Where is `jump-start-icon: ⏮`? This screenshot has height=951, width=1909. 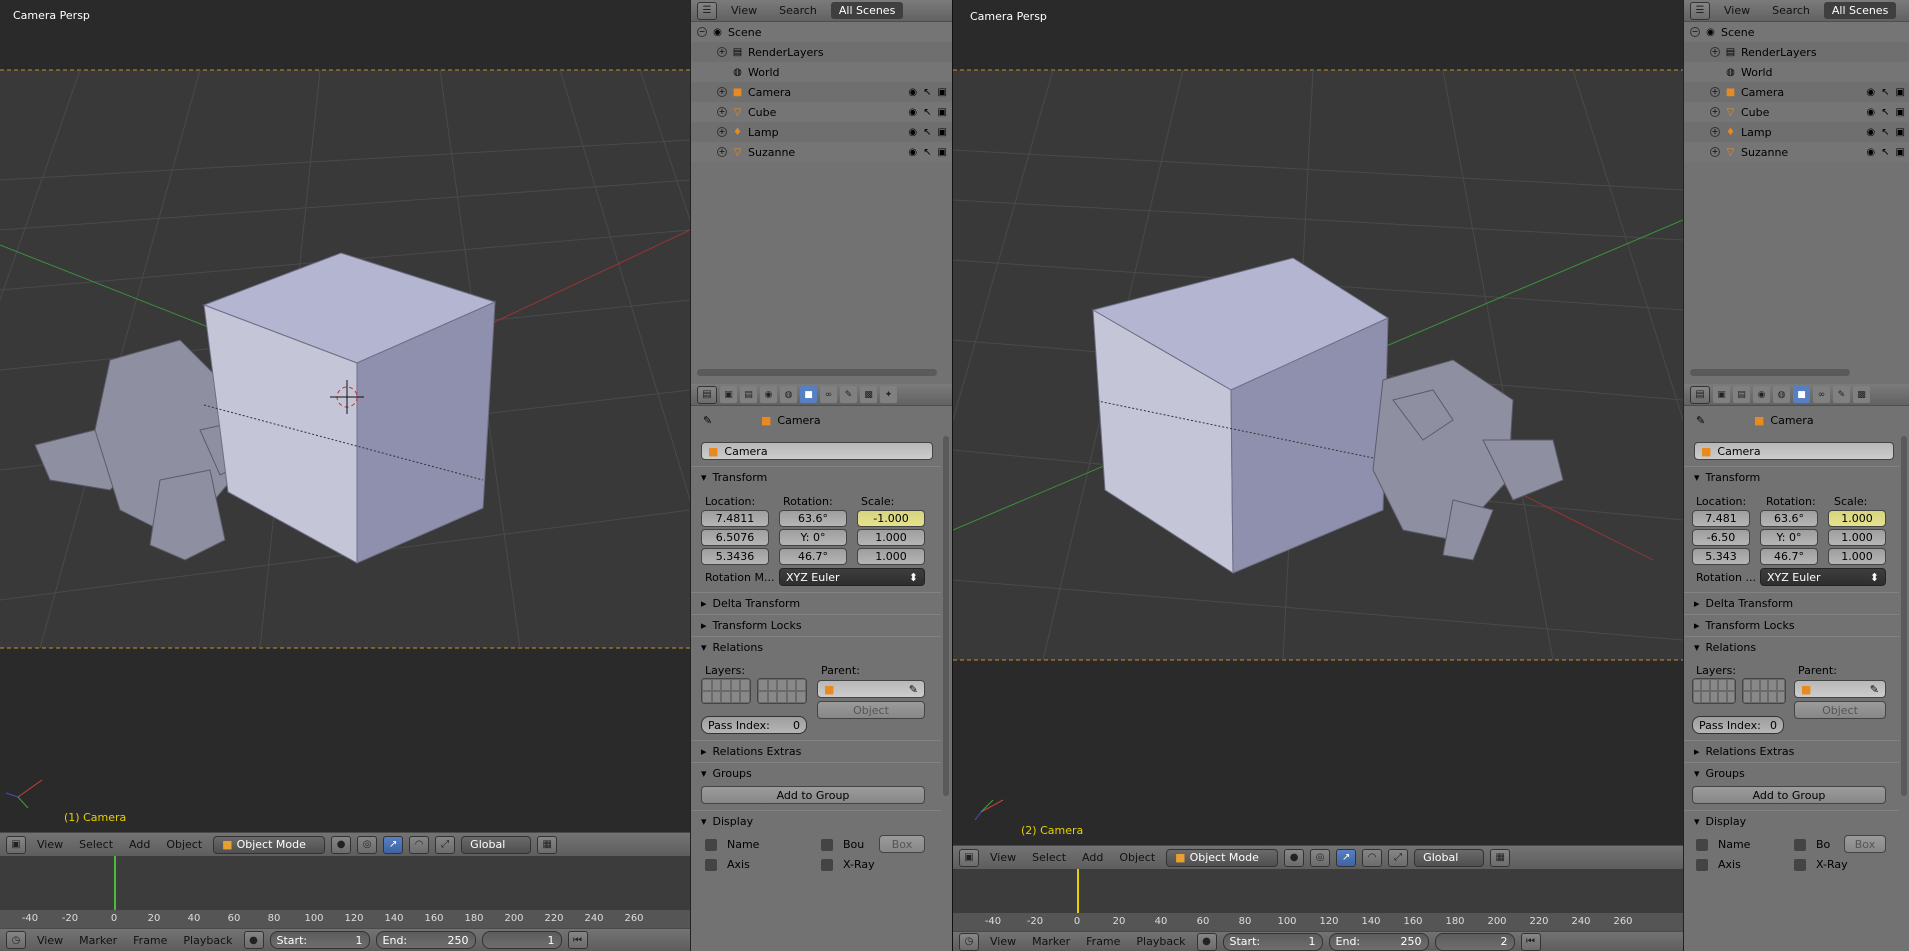
jump-start-icon: ⏮ is located at coordinates (577, 940).